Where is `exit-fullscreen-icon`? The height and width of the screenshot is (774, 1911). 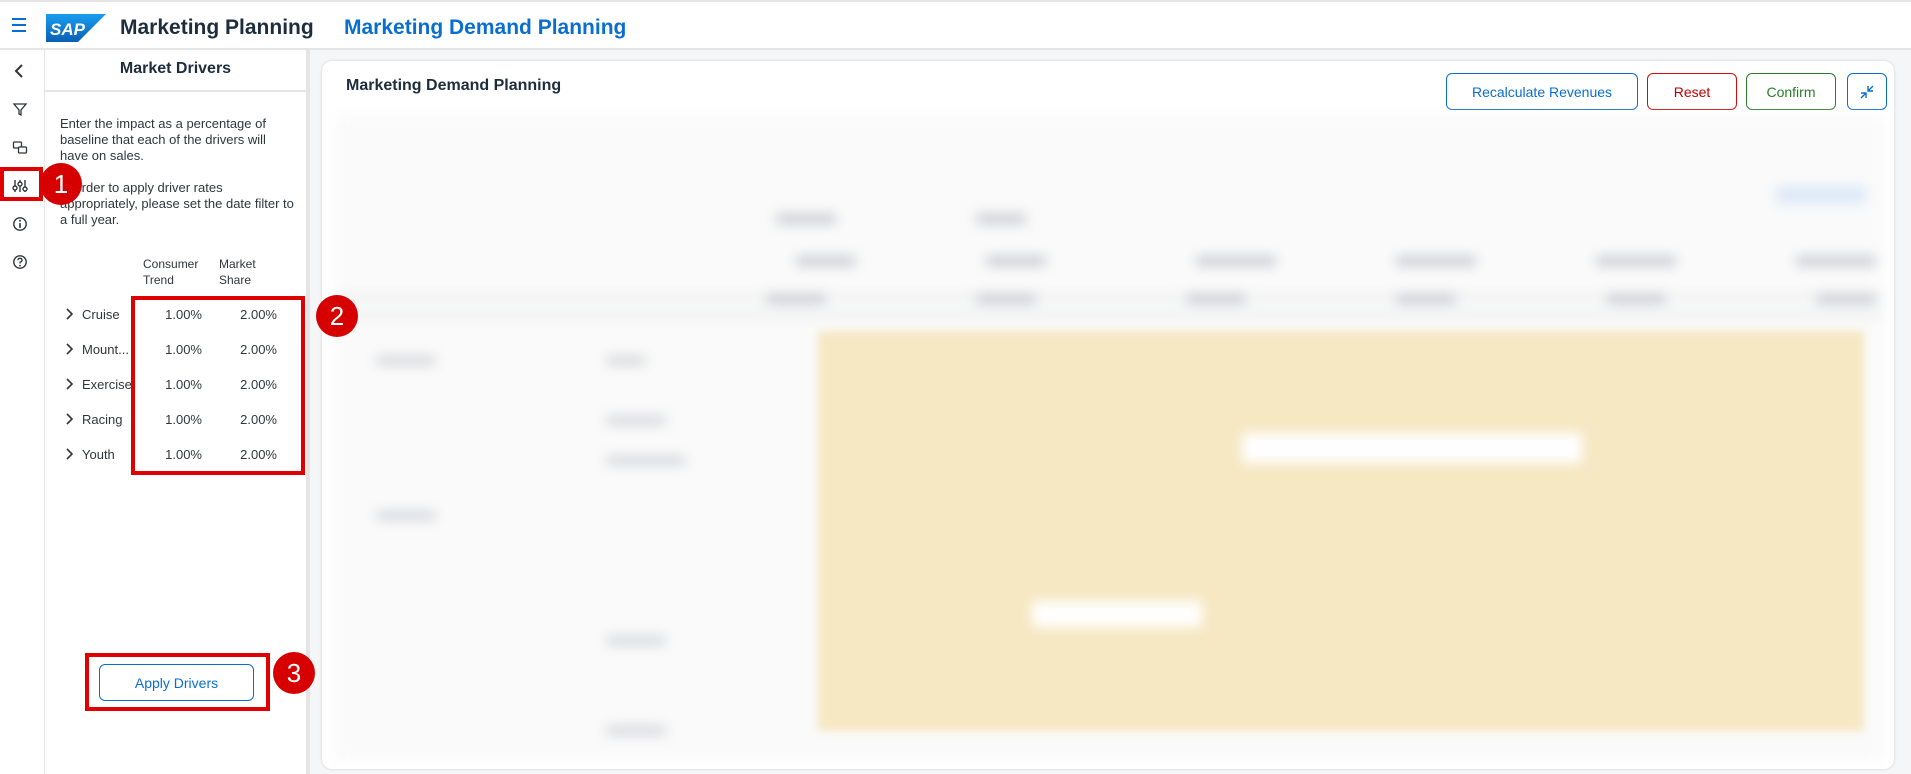 exit-fullscreen-icon is located at coordinates (1867, 91).